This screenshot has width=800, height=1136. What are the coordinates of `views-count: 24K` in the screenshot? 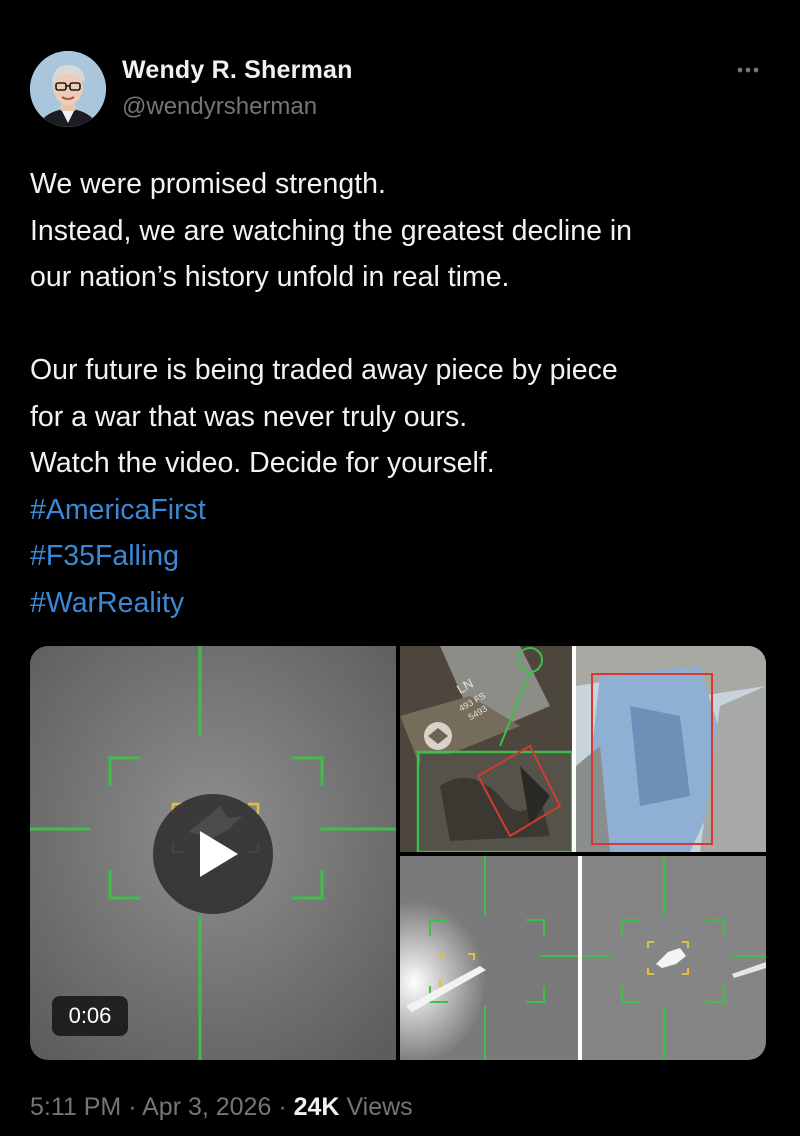 It's located at (317, 1107).